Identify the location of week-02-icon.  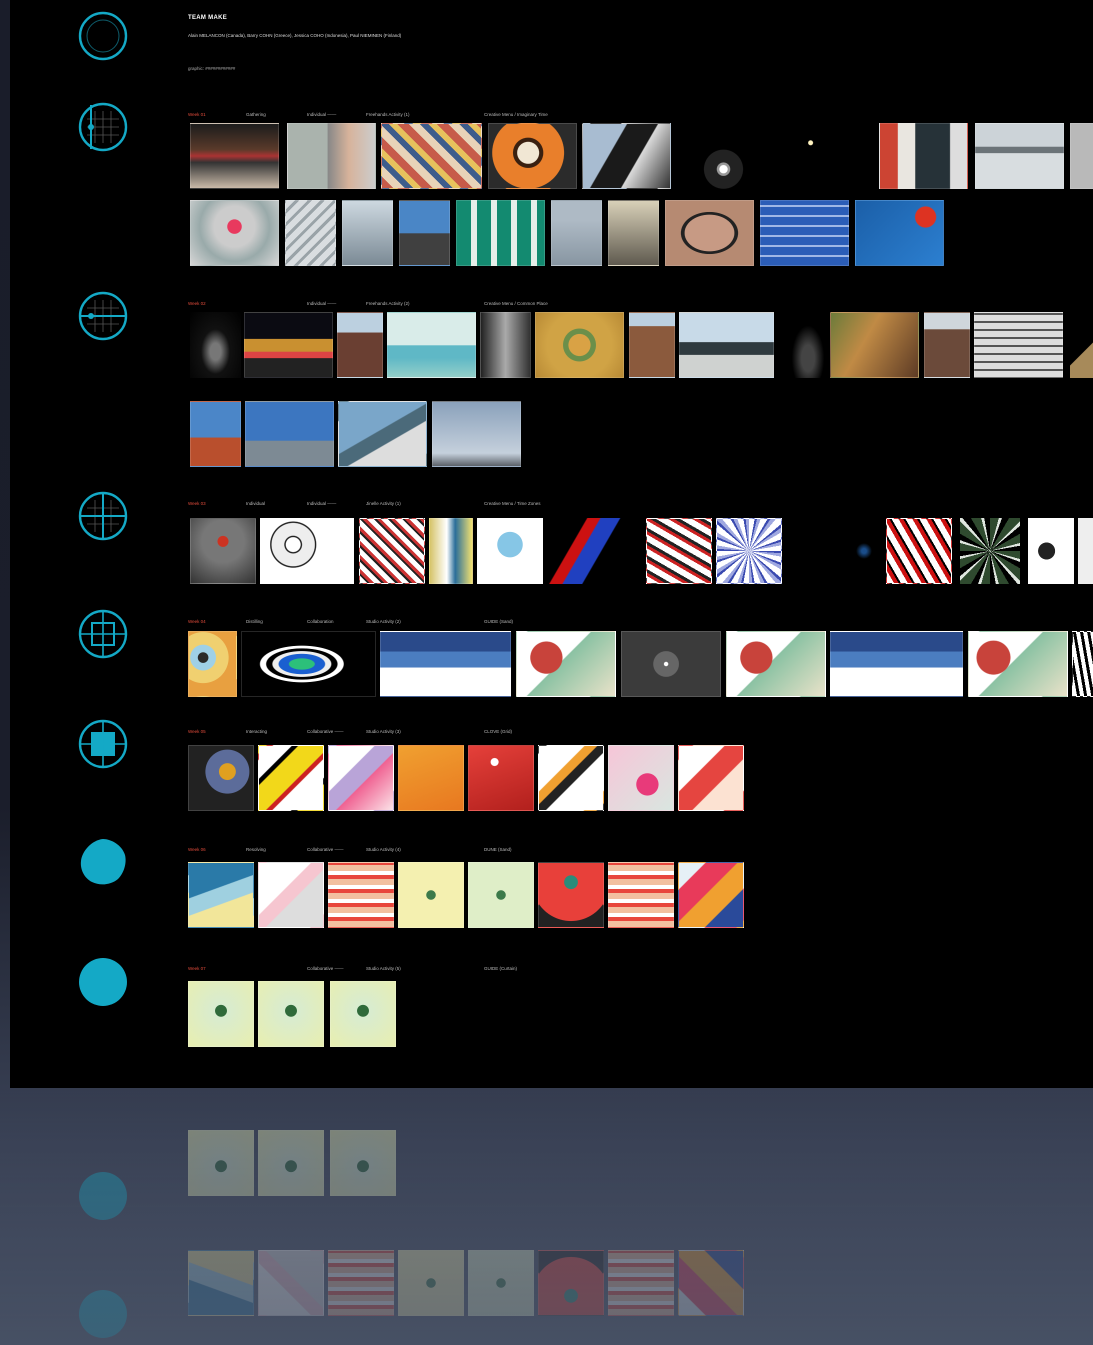
(103, 316).